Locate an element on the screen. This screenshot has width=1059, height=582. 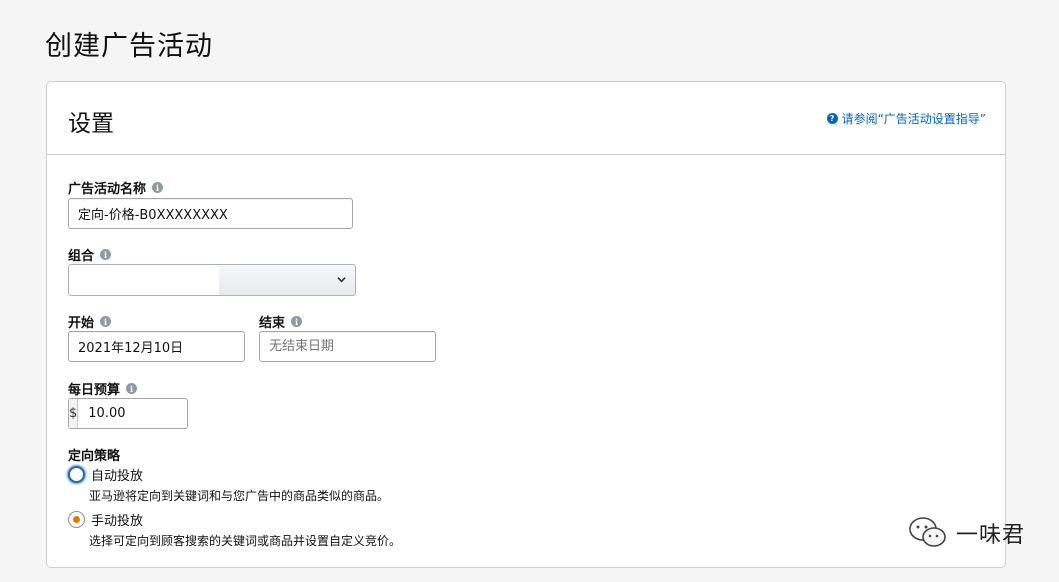
end-label: 结束 i is located at coordinates (281, 321).